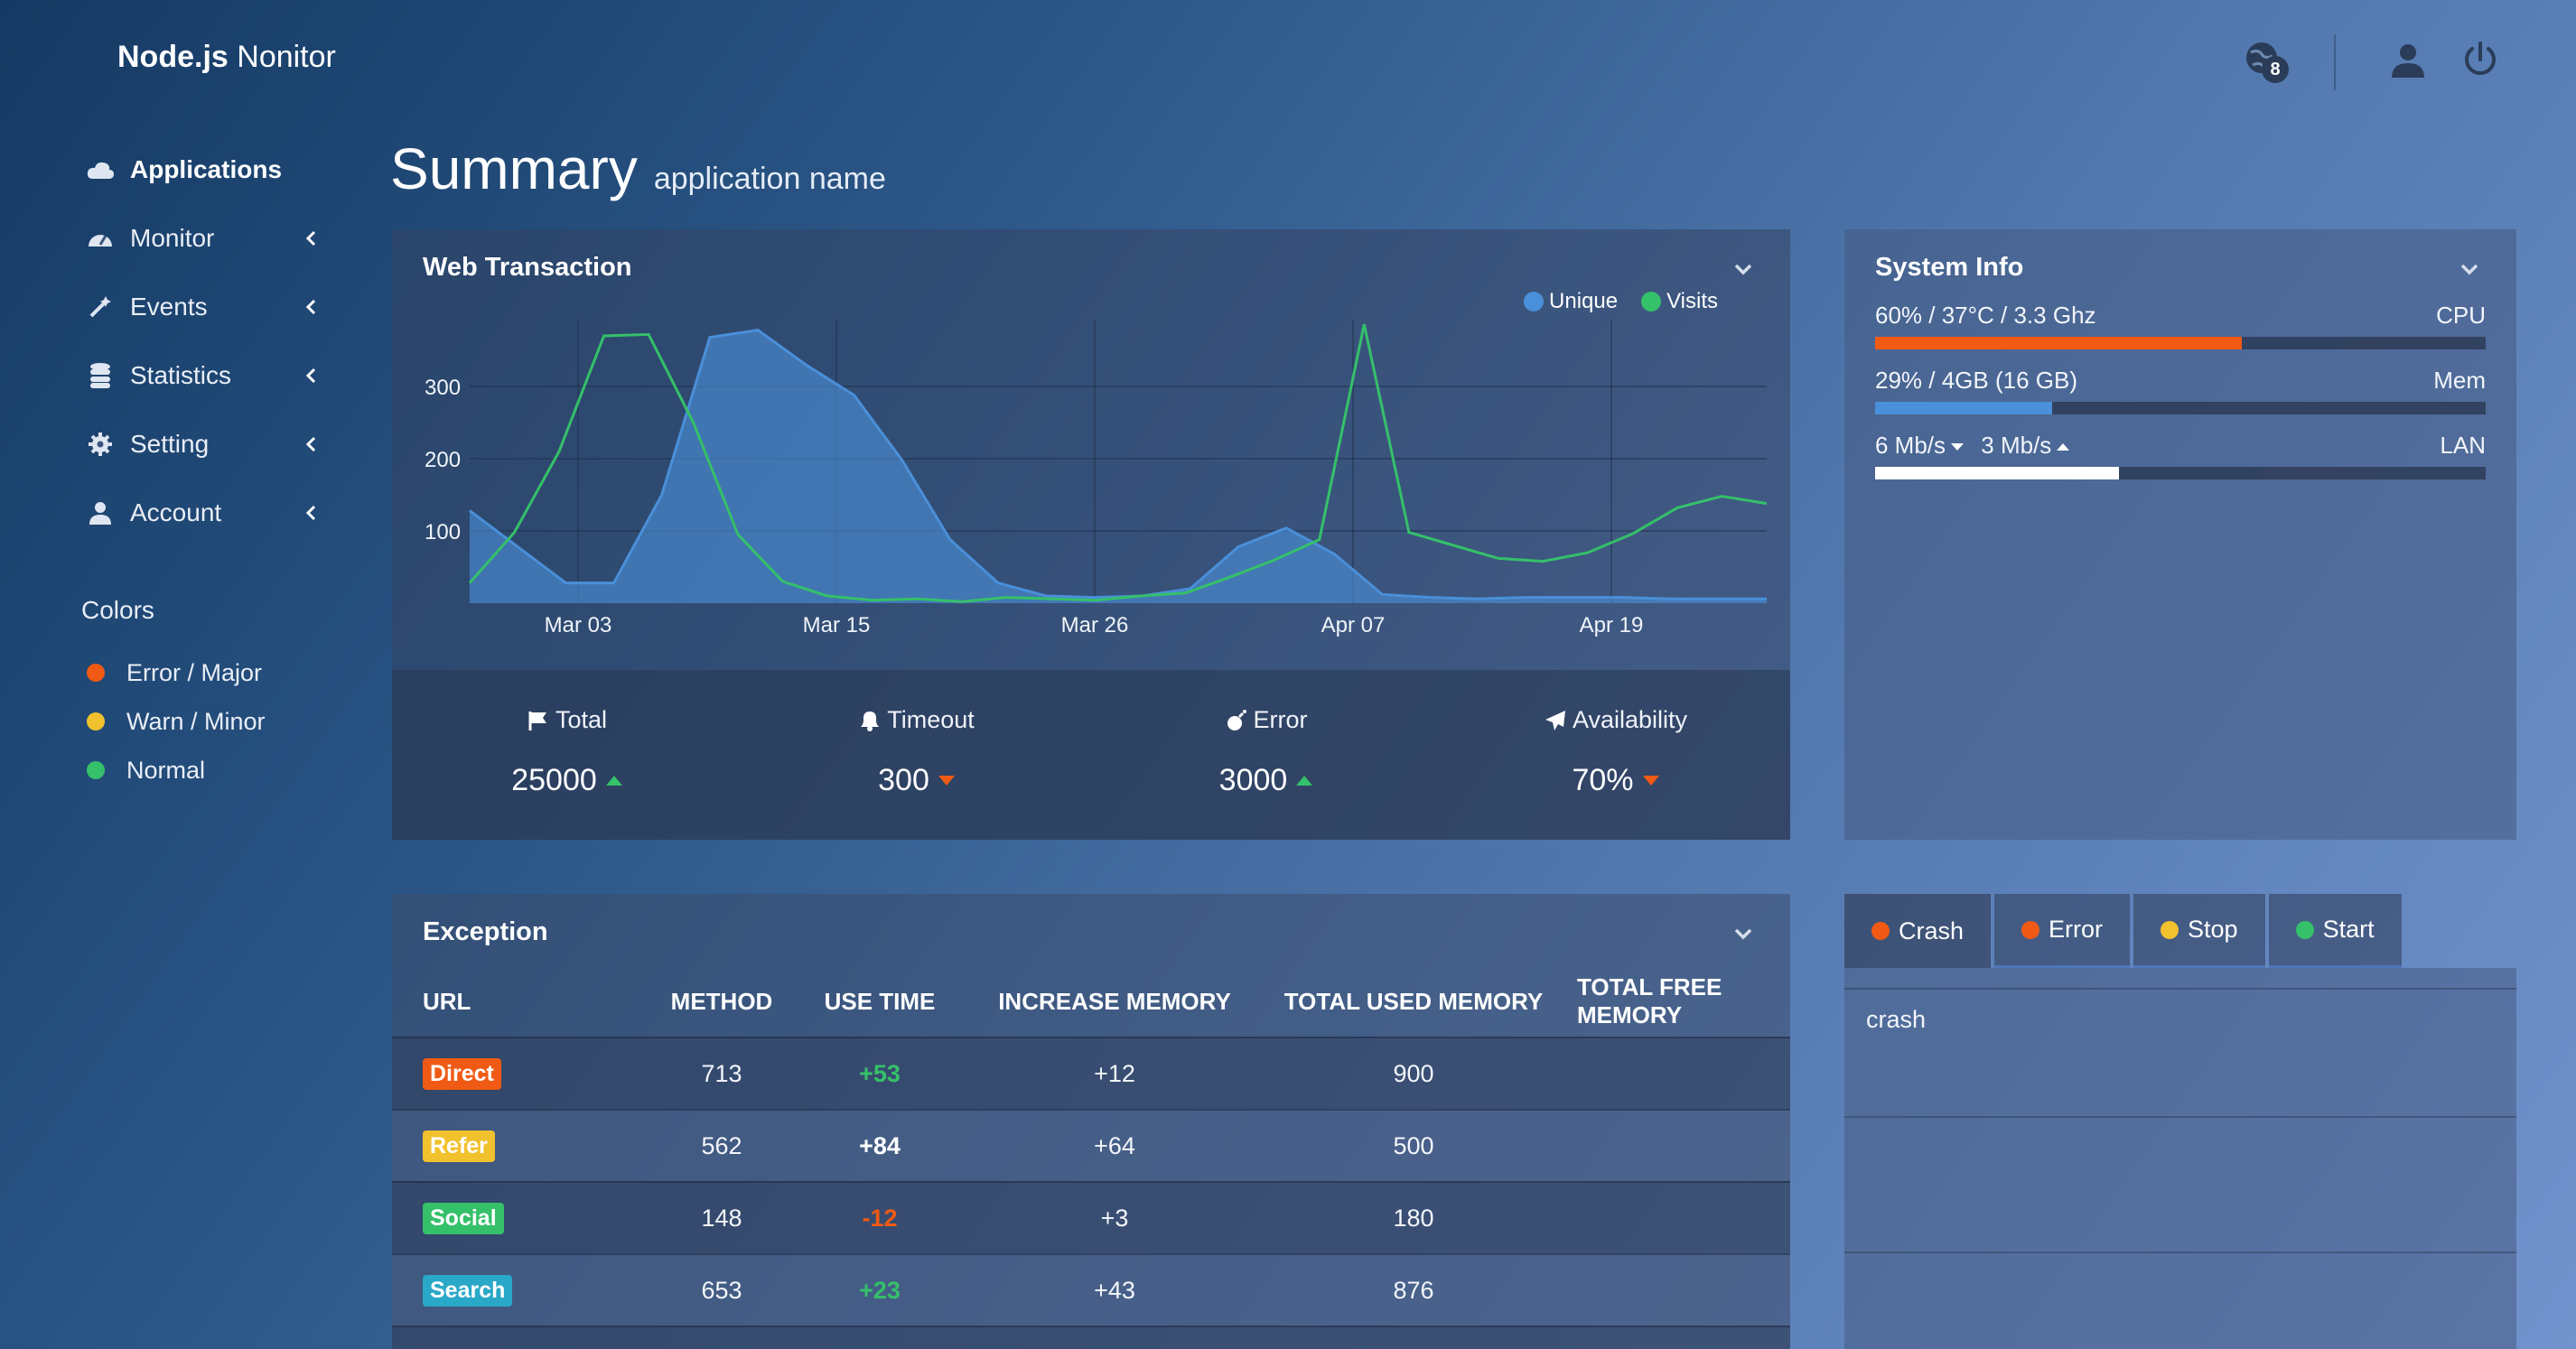  What do you see at coordinates (2411, 63) in the screenshot?
I see `user-profile-icon` at bounding box center [2411, 63].